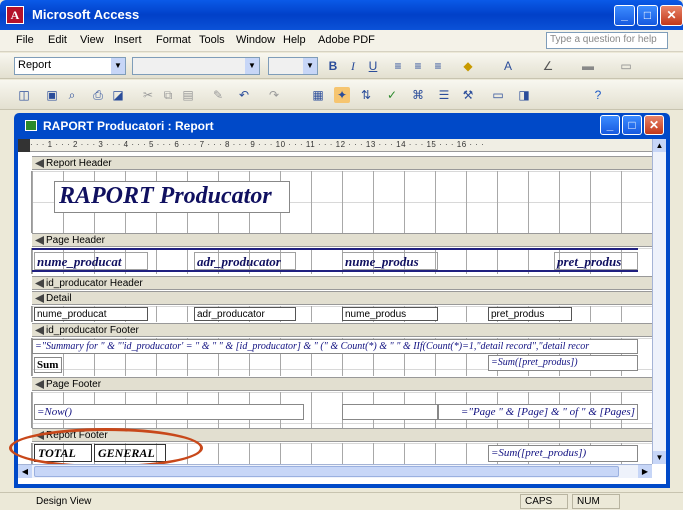  Describe the element at coordinates (341, 15) in the screenshot. I see `app-titlebar: A Microsoft Access _ □ ✕` at that location.